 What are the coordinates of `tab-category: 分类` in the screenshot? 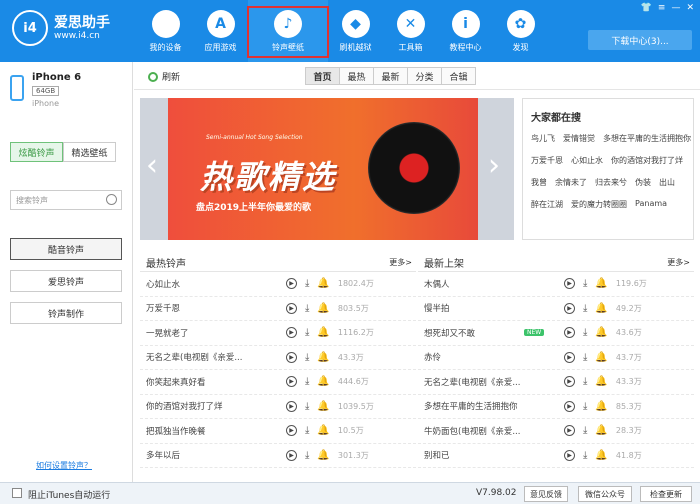 It's located at (424, 76).